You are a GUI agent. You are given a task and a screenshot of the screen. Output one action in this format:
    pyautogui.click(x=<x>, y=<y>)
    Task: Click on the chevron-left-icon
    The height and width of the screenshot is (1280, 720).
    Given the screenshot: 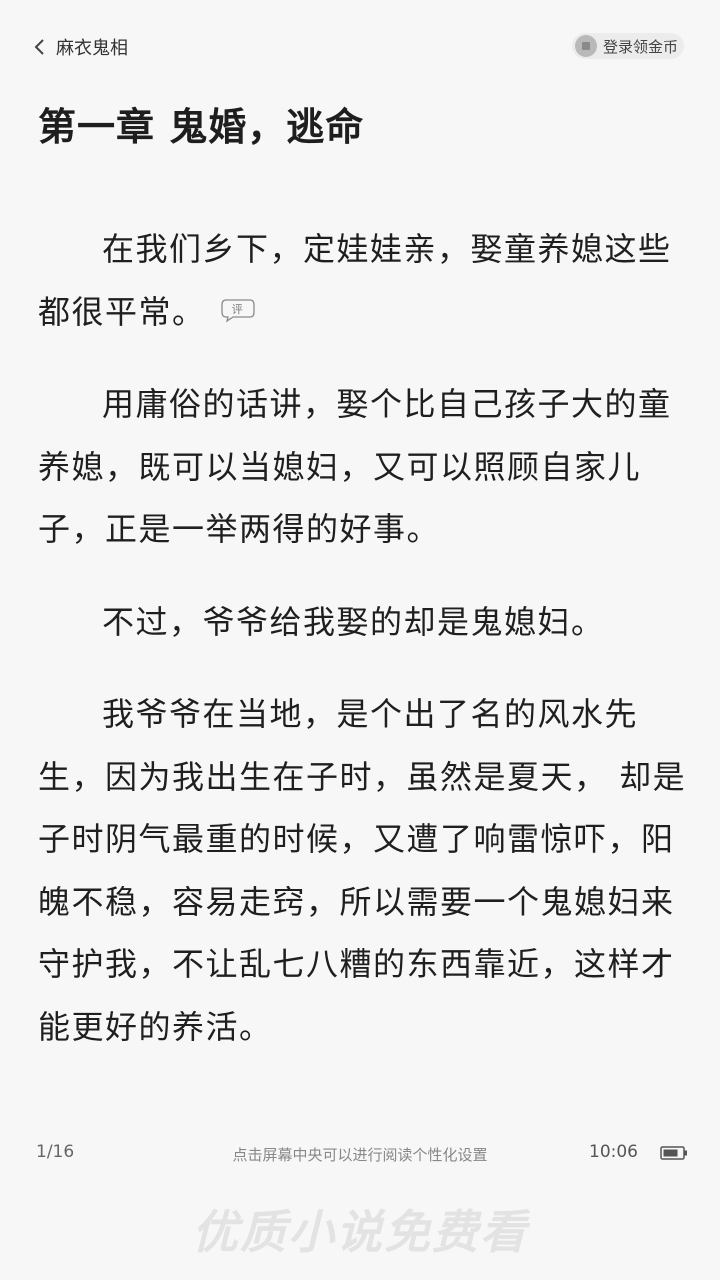 What is the action you would take?
    pyautogui.click(x=40, y=47)
    